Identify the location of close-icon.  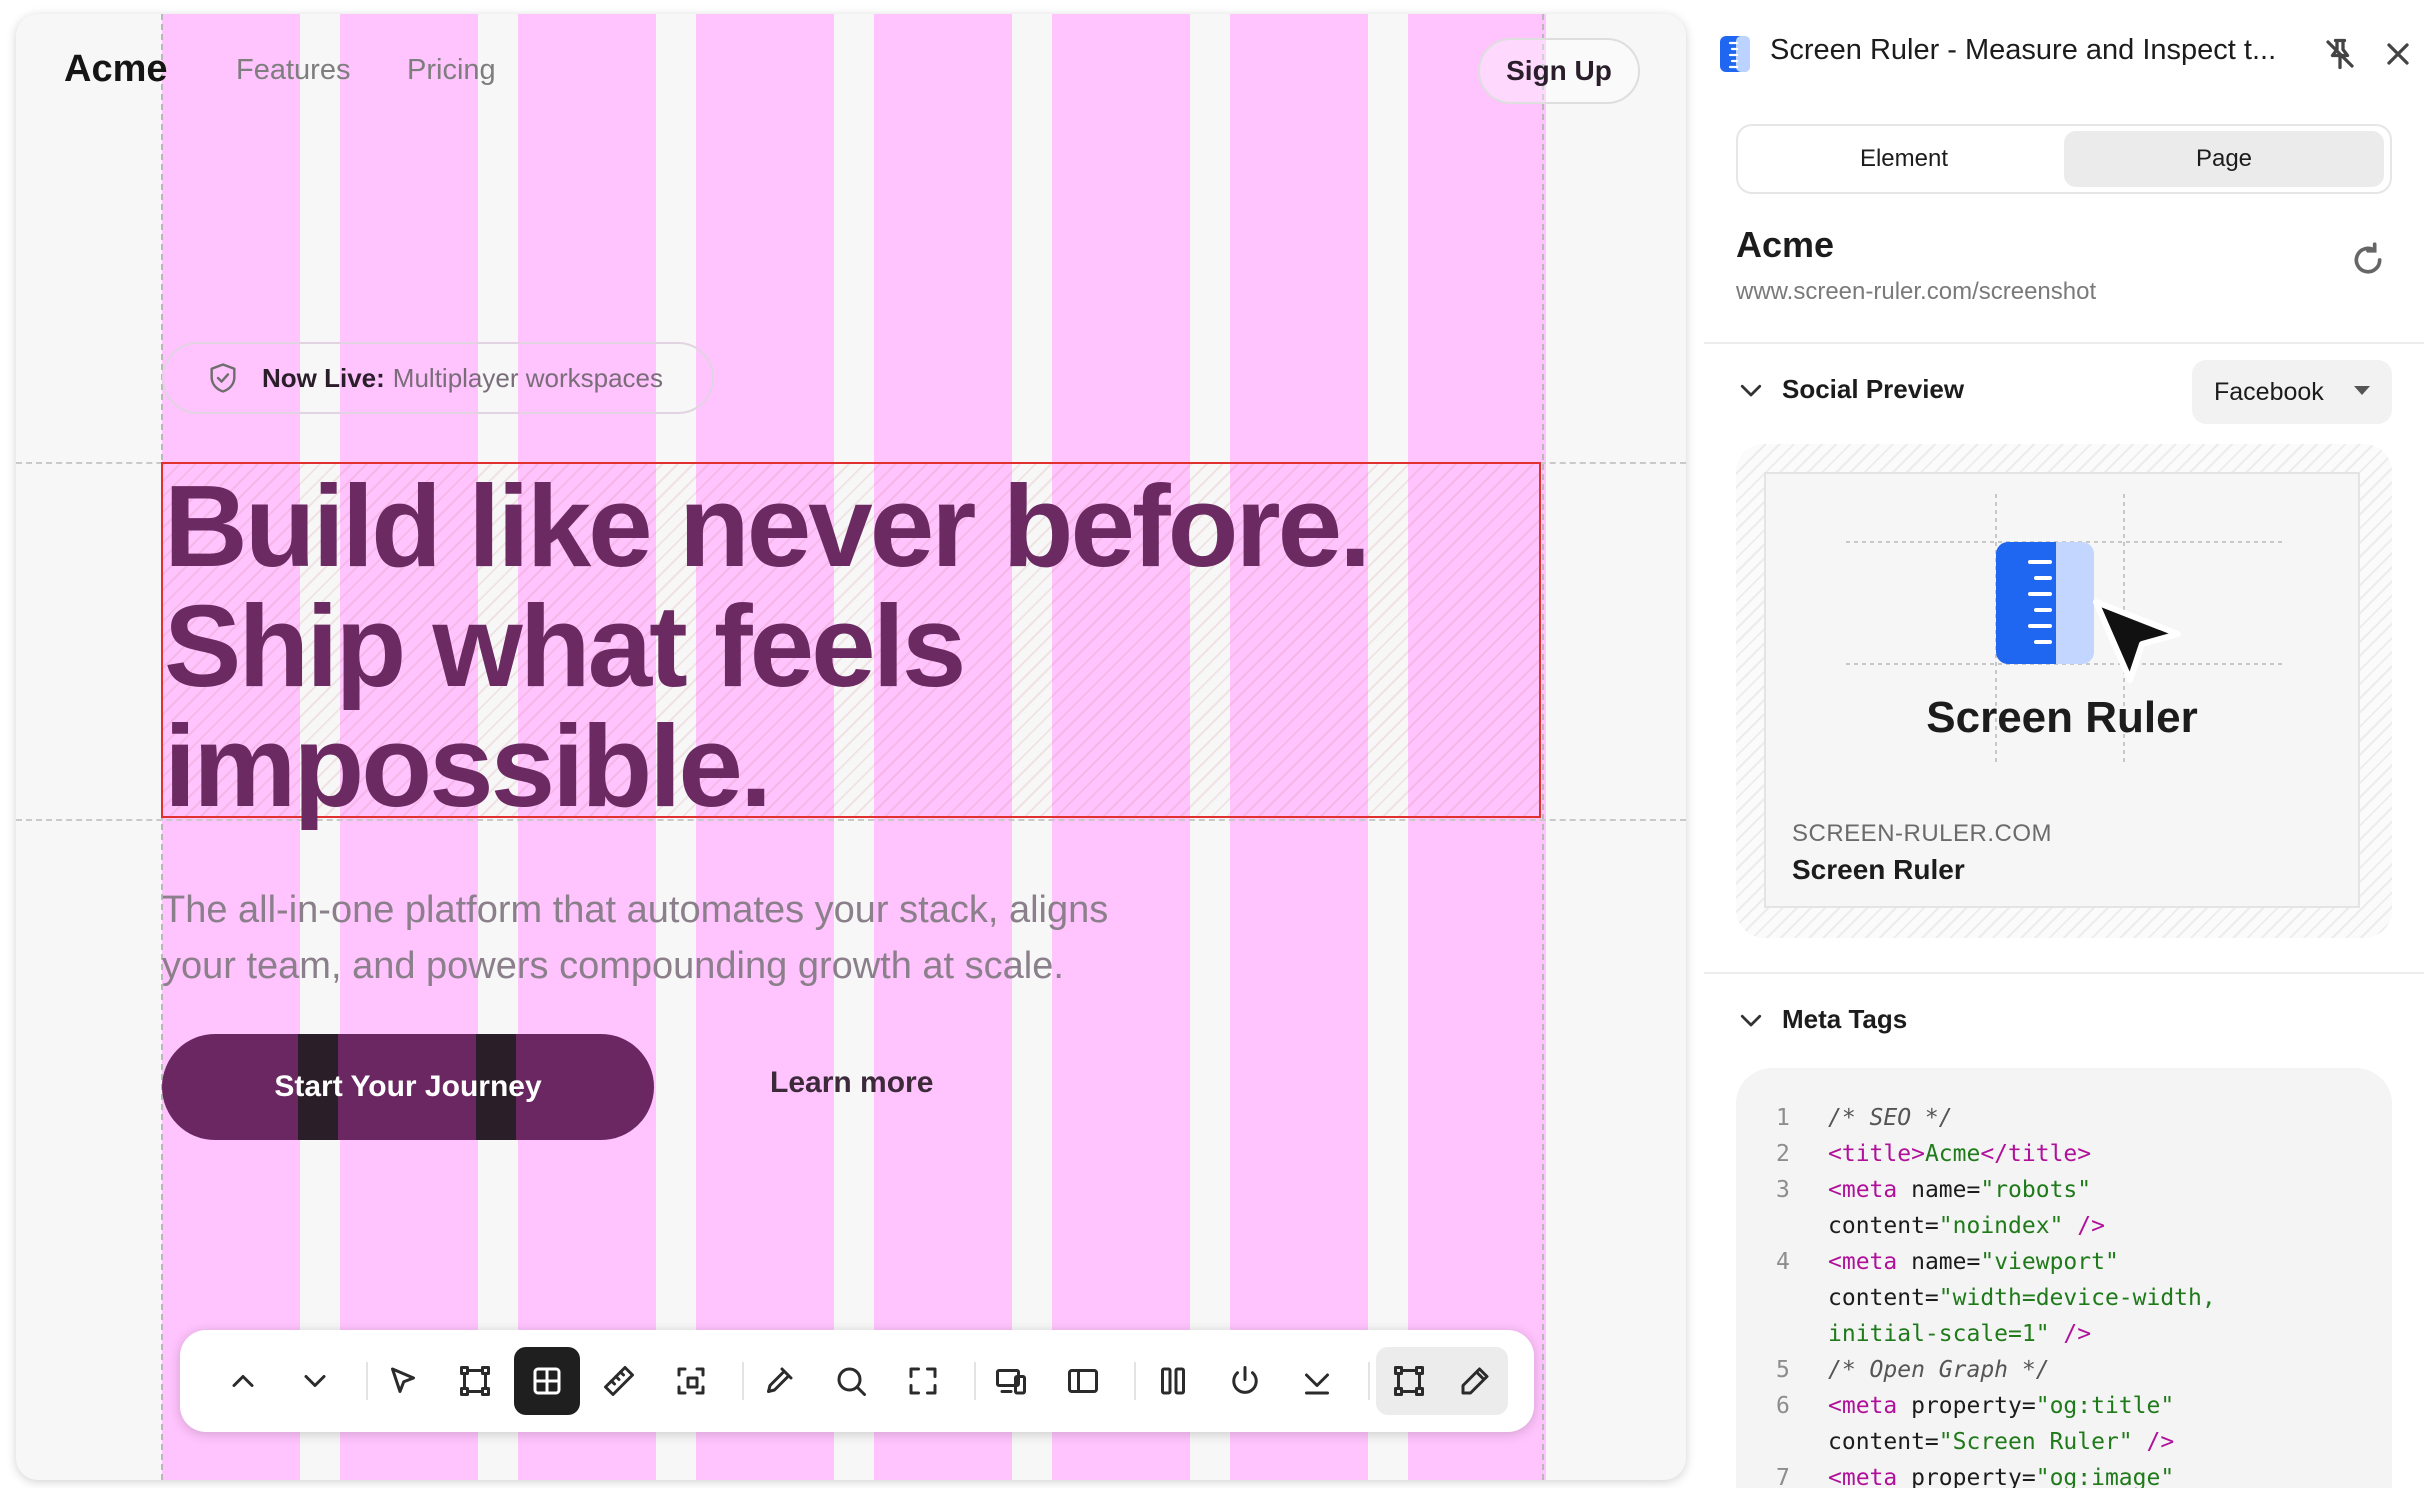
(2398, 54).